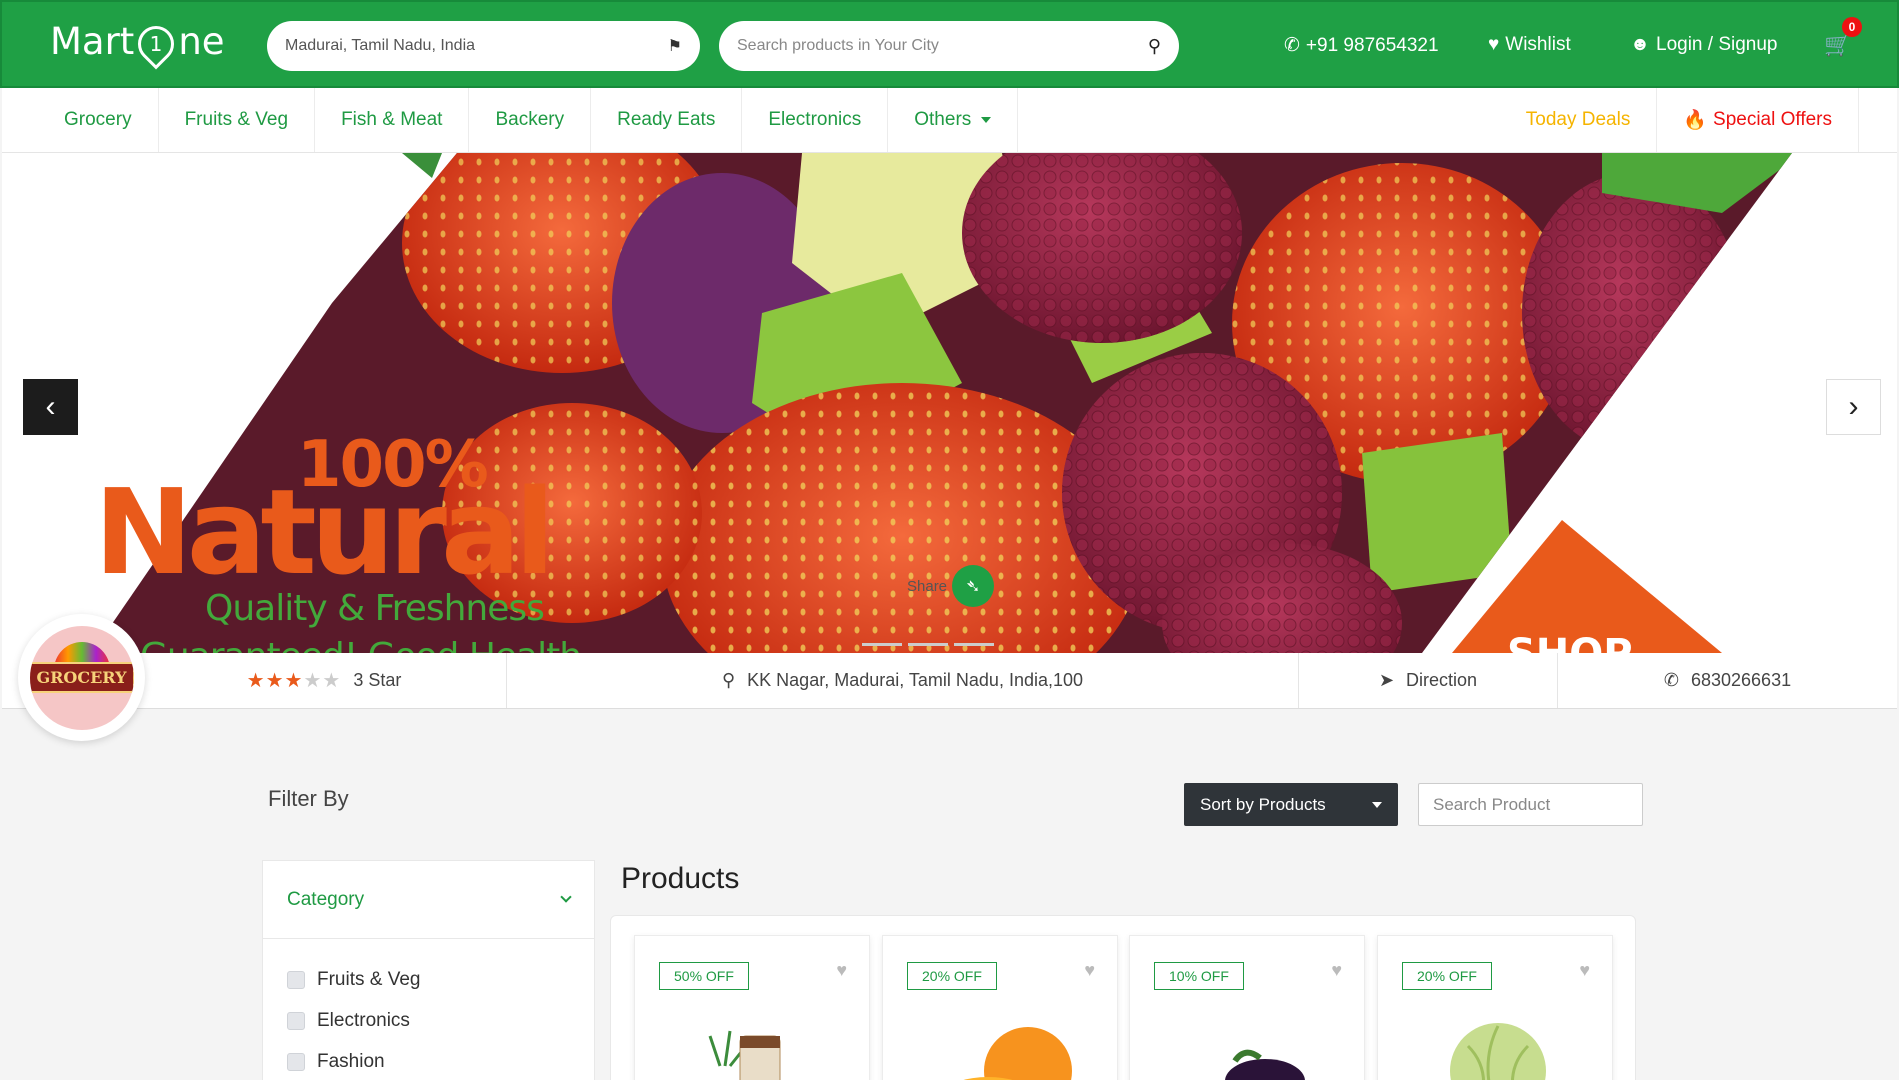 The width and height of the screenshot is (1899, 1080). What do you see at coordinates (428, 1020) in the screenshot?
I see `category-option: Electronics` at bounding box center [428, 1020].